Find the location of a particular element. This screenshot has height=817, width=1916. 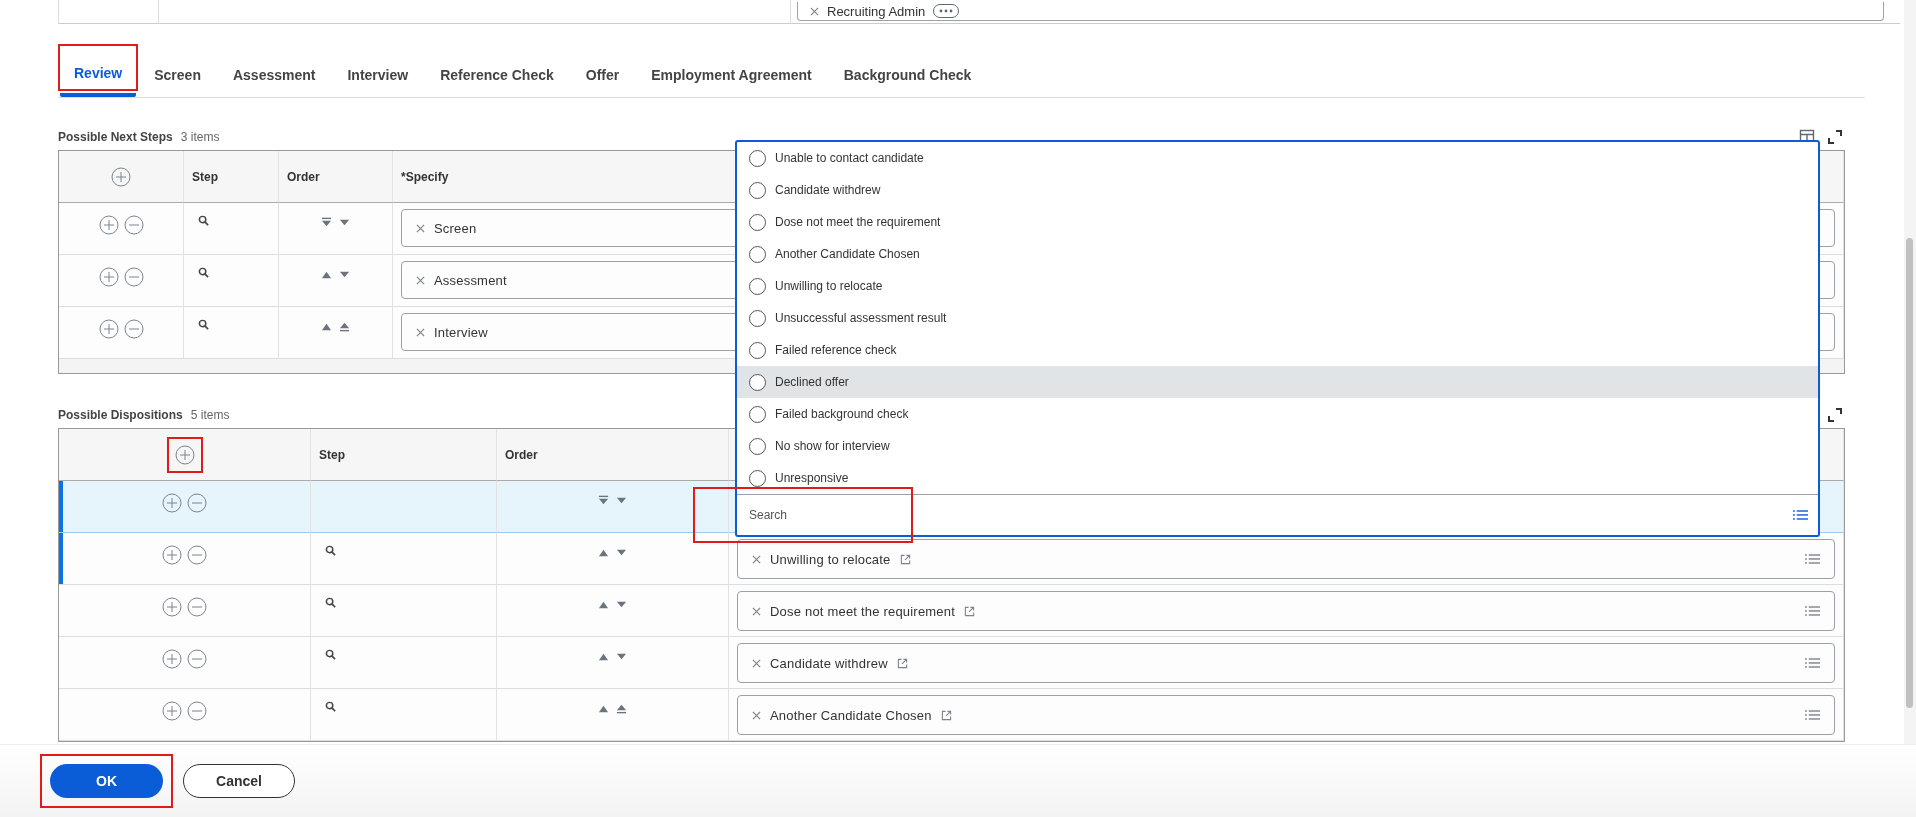

cancel-button: Cancel is located at coordinates (239, 781).